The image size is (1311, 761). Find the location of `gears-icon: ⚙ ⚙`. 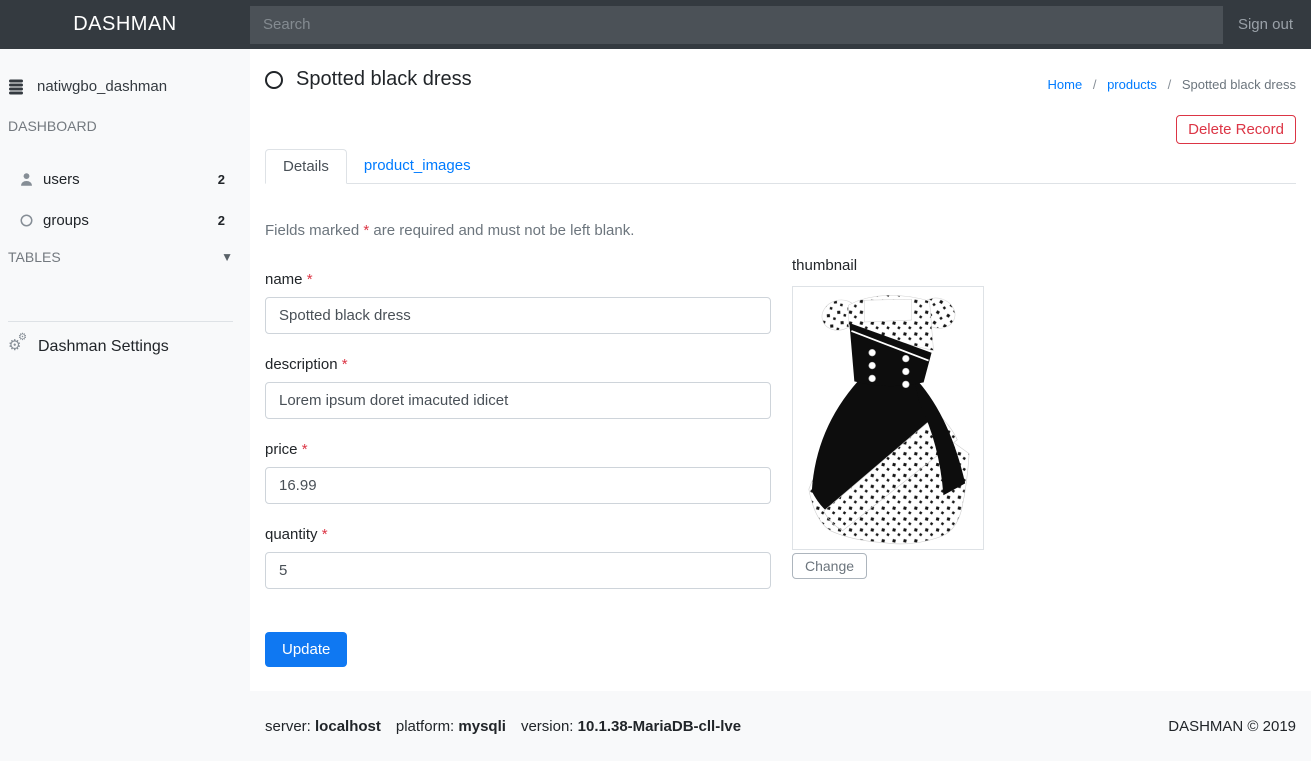

gears-icon: ⚙ ⚙ is located at coordinates (17, 343).